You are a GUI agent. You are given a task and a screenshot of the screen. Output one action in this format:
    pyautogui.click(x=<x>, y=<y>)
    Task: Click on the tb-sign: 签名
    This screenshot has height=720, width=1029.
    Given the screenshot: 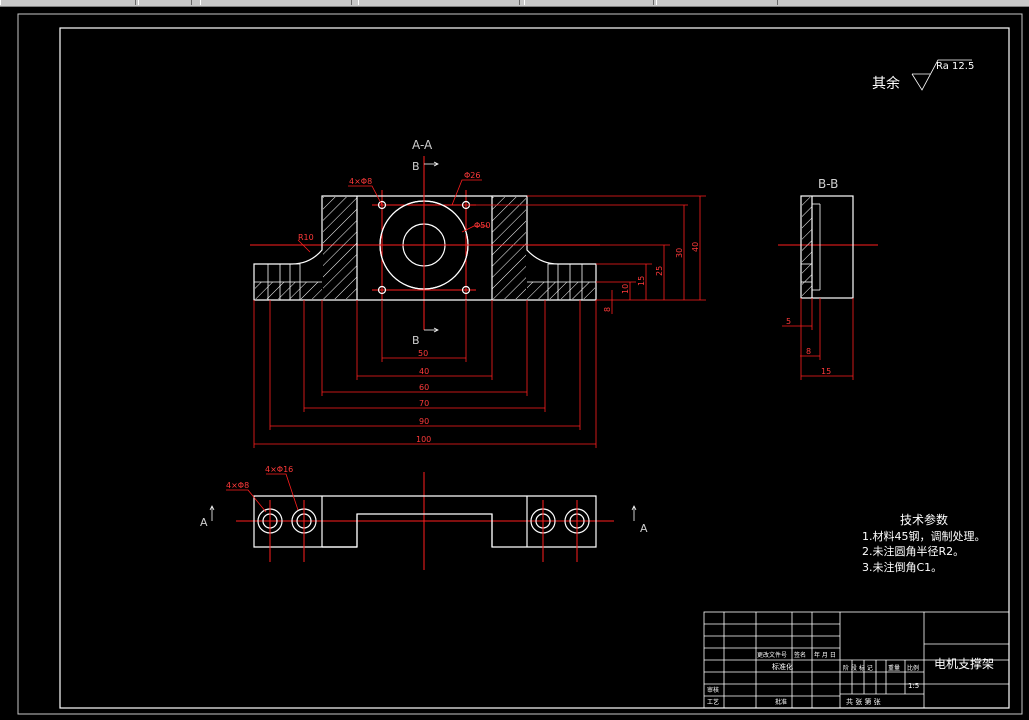 What is the action you would take?
    pyautogui.click(x=800, y=655)
    